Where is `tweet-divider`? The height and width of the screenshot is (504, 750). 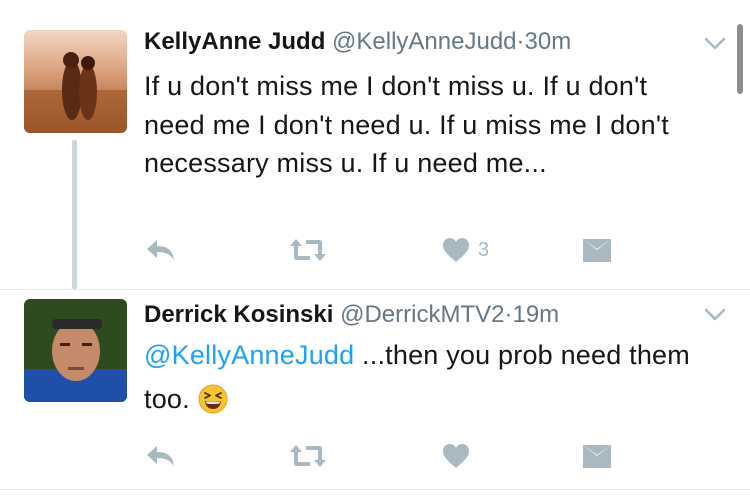
tweet-divider is located at coordinates (375, 489).